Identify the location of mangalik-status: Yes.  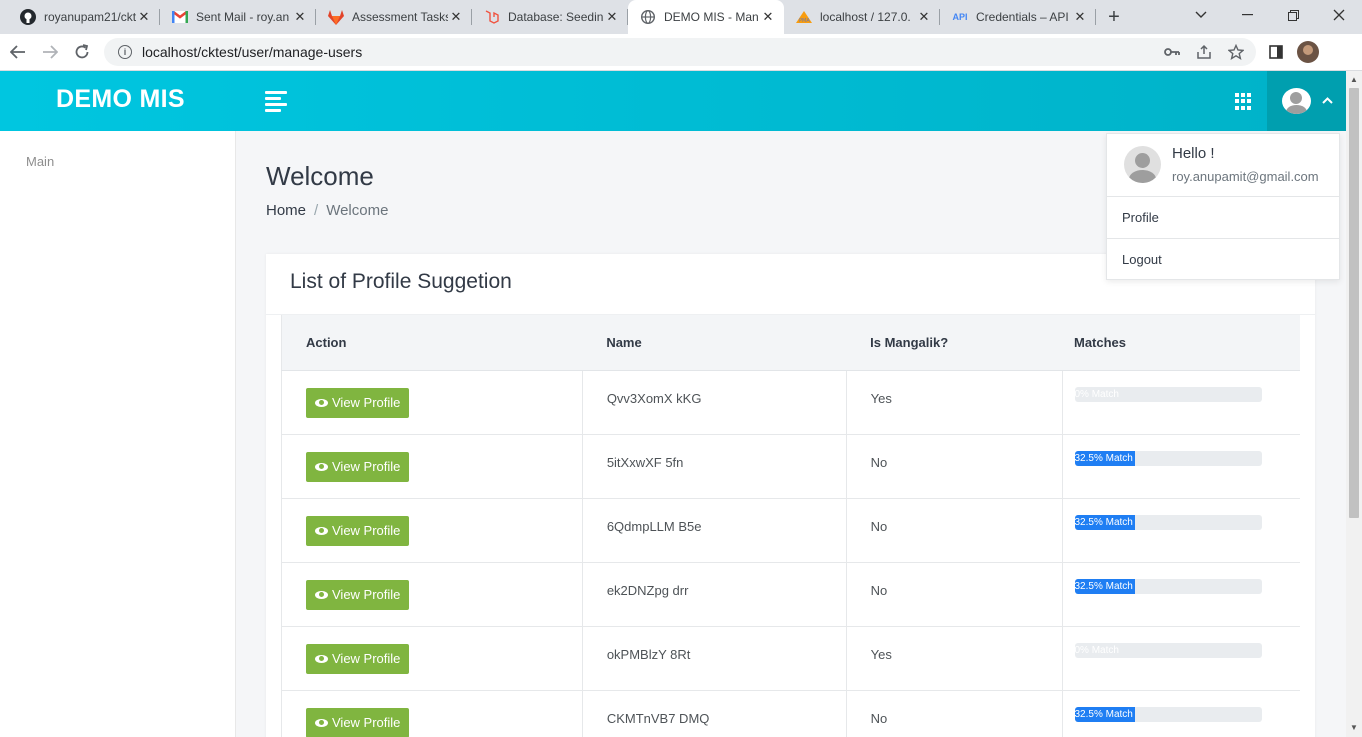
(954, 658).